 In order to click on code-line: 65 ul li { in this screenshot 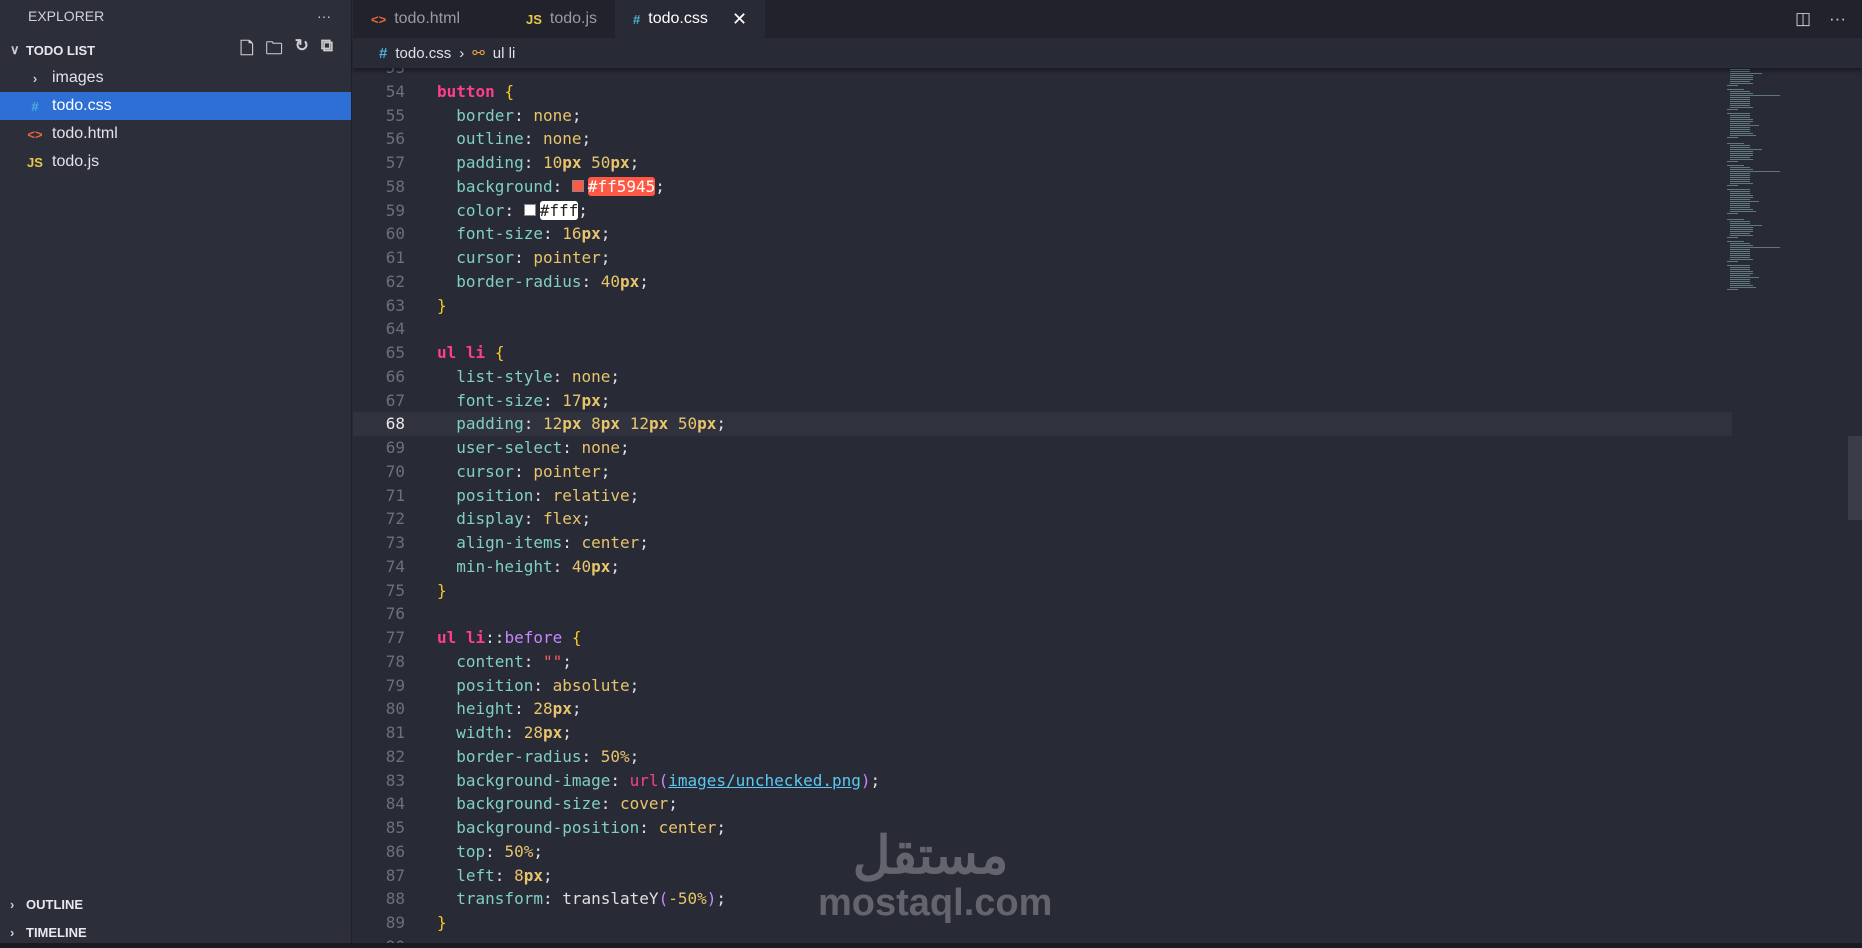, I will do `click(1042, 353)`.